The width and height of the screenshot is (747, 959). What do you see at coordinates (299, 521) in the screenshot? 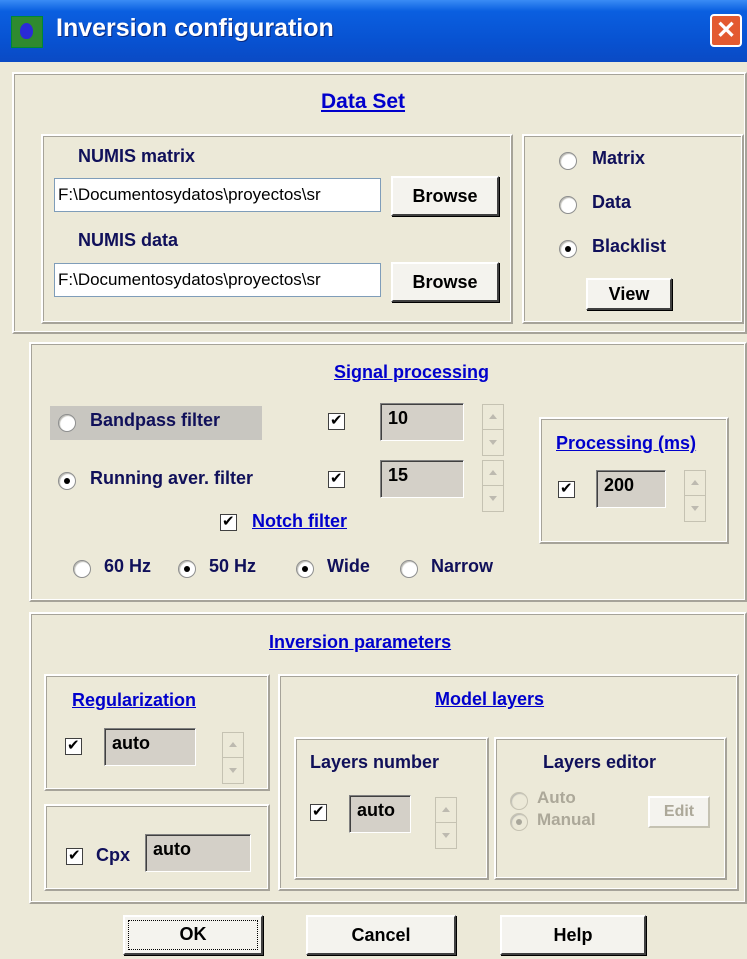
I see `notch-label: Notch filter` at bounding box center [299, 521].